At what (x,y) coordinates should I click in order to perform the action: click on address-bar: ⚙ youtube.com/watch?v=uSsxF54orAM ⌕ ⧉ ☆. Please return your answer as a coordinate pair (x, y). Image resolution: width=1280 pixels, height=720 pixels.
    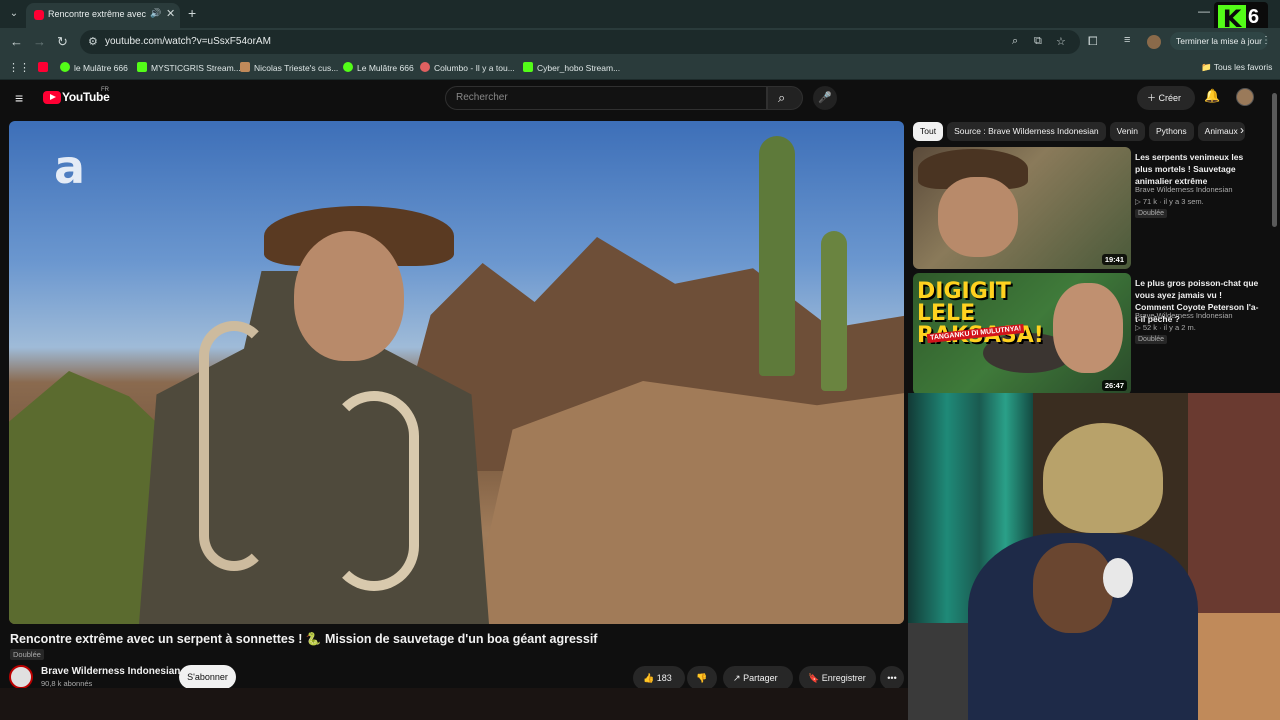
    Looking at the image, I should click on (580, 42).